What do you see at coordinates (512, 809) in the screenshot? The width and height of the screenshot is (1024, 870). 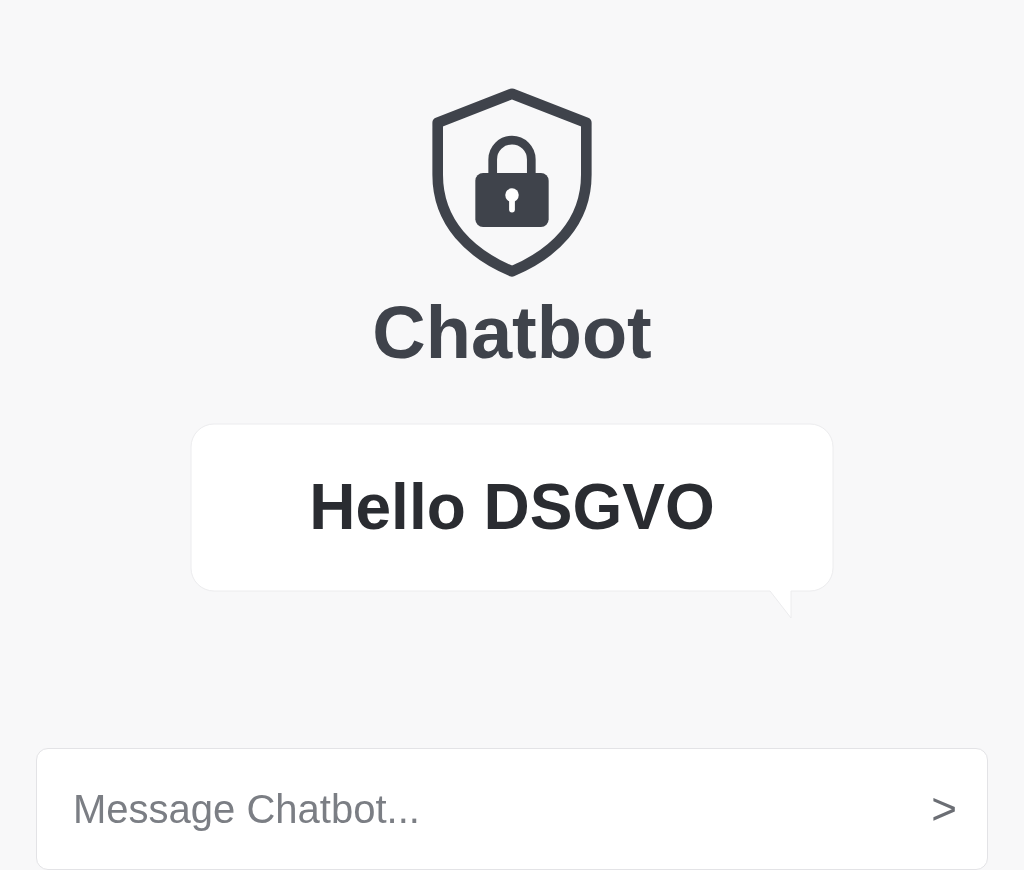 I see `message-input: Message Chatbot... >` at bounding box center [512, 809].